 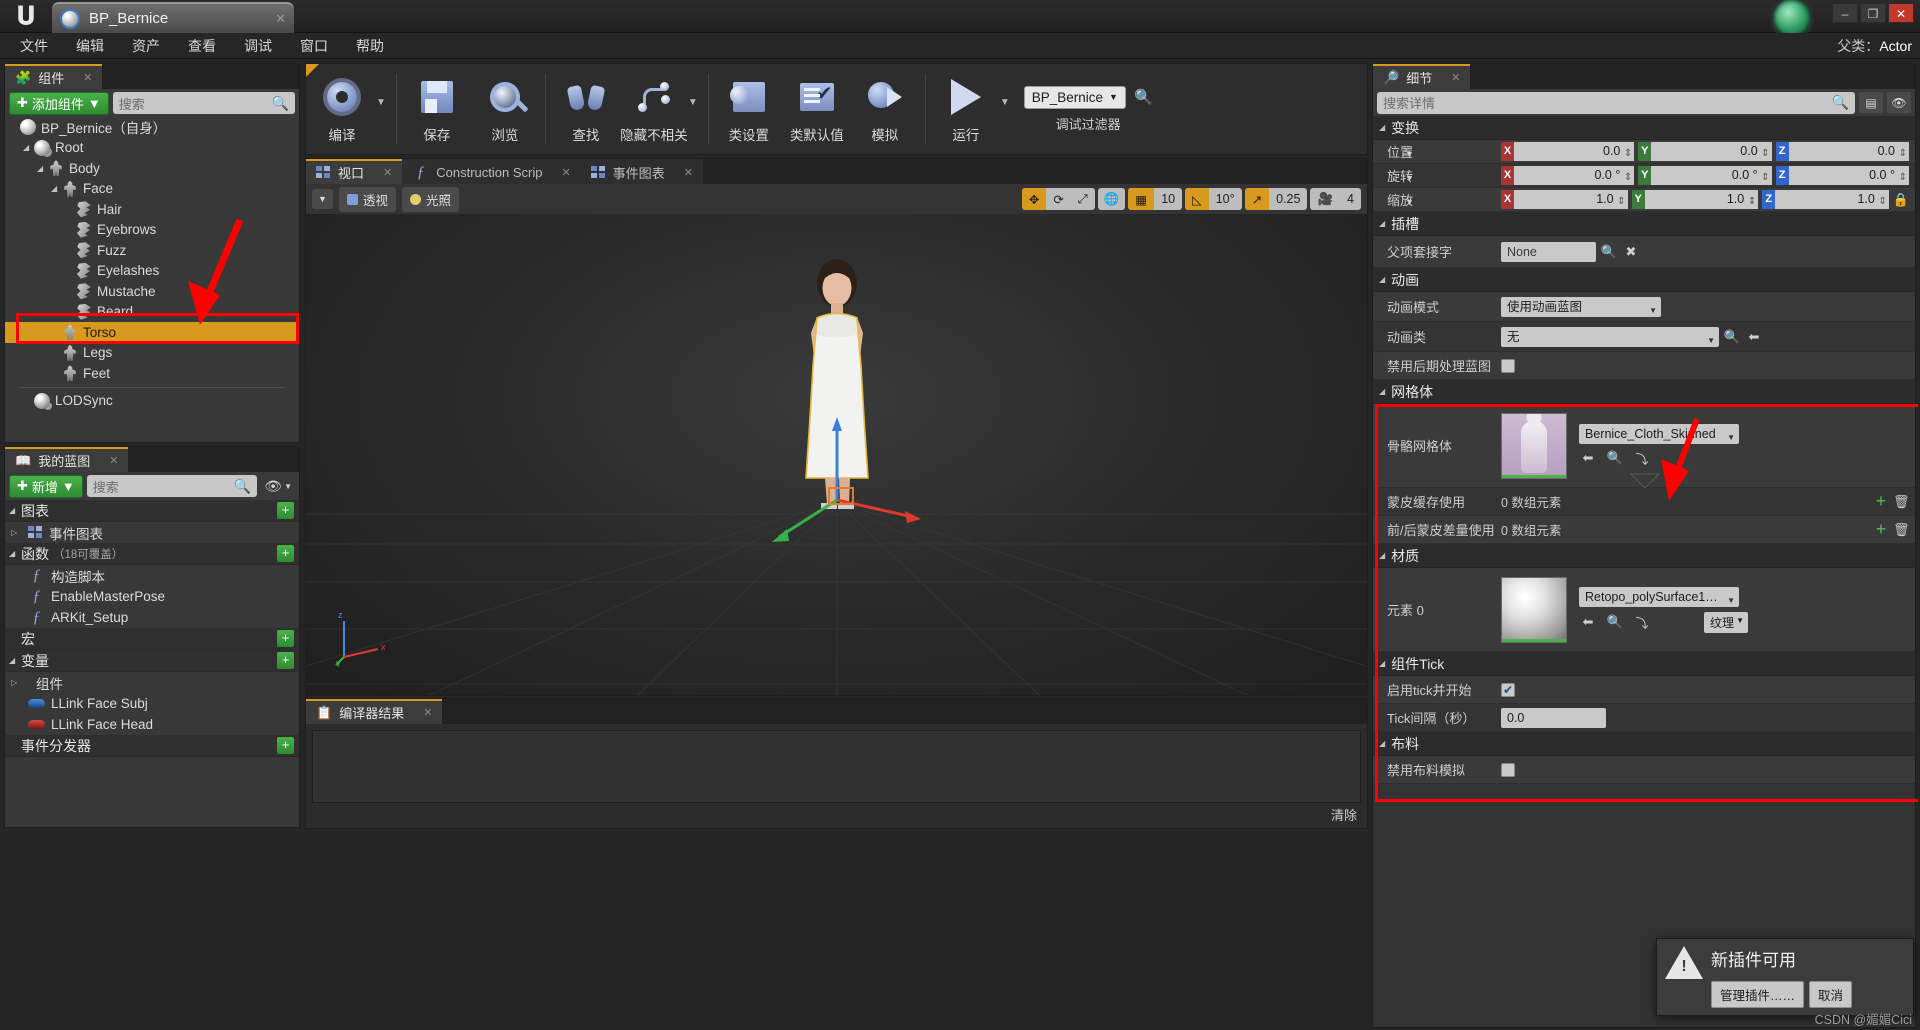 What do you see at coordinates (314, 46) in the screenshot?
I see `menu-item-window: 窗口` at bounding box center [314, 46].